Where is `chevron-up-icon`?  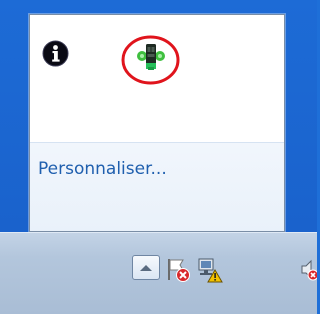
chevron-up-icon is located at coordinates (146, 268).